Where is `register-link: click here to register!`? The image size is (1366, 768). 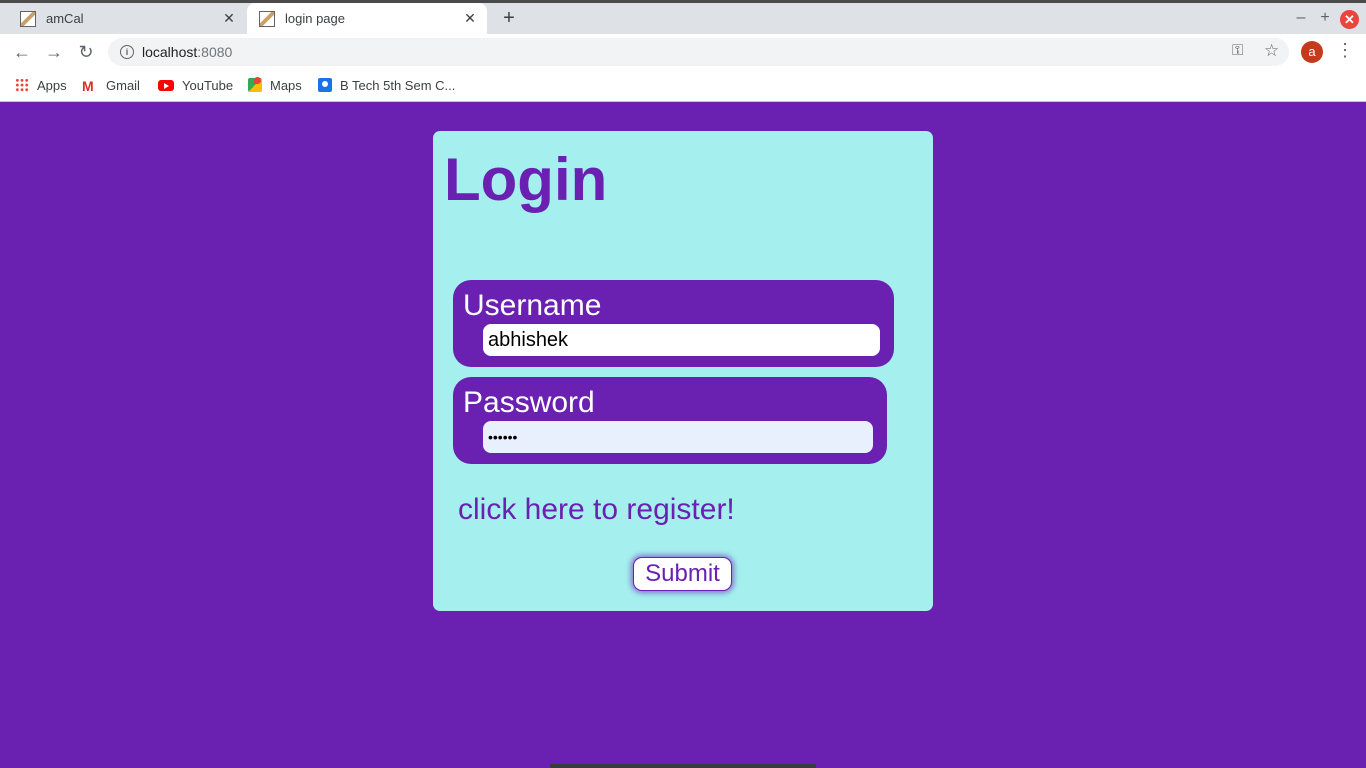
register-link: click here to register! is located at coordinates (596, 510).